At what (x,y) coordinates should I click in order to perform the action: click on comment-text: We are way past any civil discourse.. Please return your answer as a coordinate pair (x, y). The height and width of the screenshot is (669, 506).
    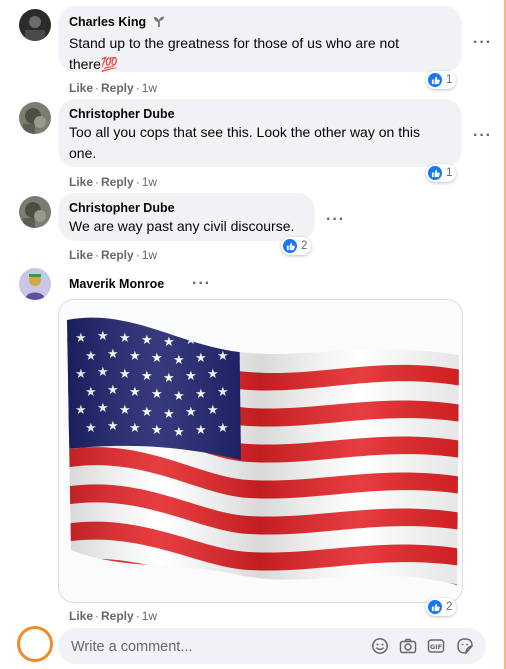
    Looking at the image, I should click on (182, 226).